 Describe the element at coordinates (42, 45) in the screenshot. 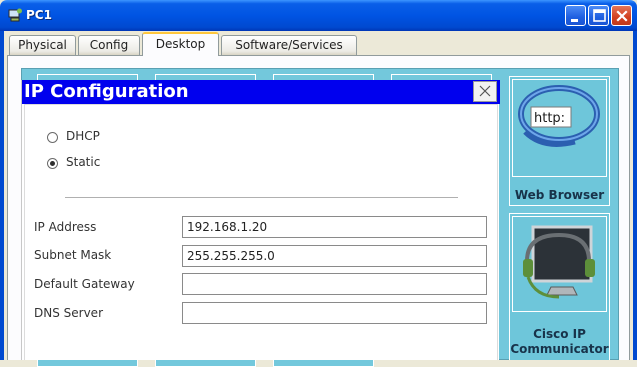

I see `tab-physical: Physical` at that location.